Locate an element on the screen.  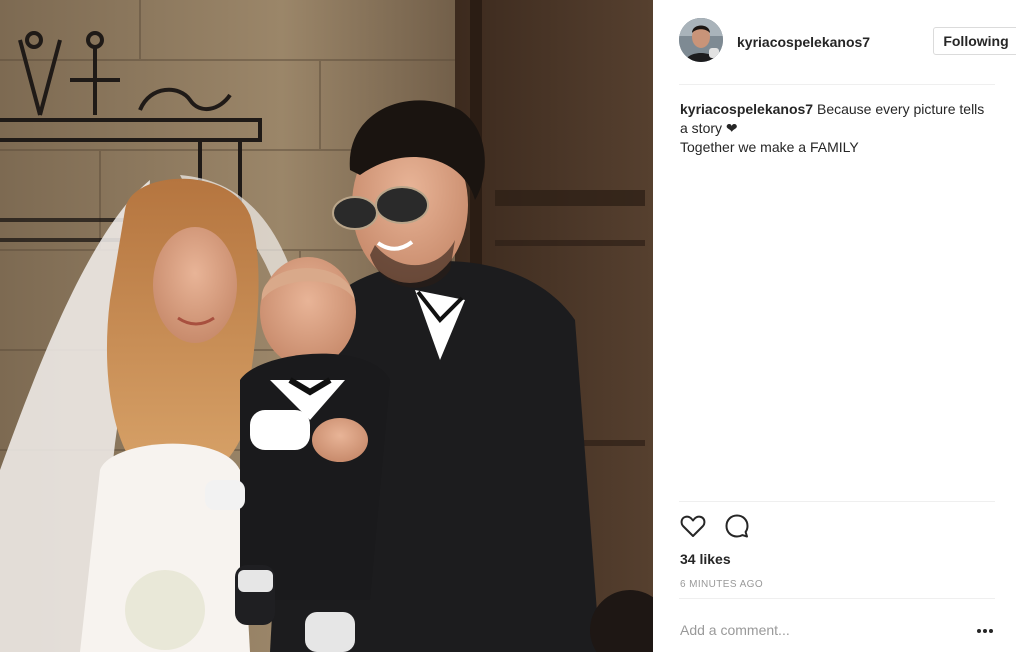
comment-icon is located at coordinates (737, 526).